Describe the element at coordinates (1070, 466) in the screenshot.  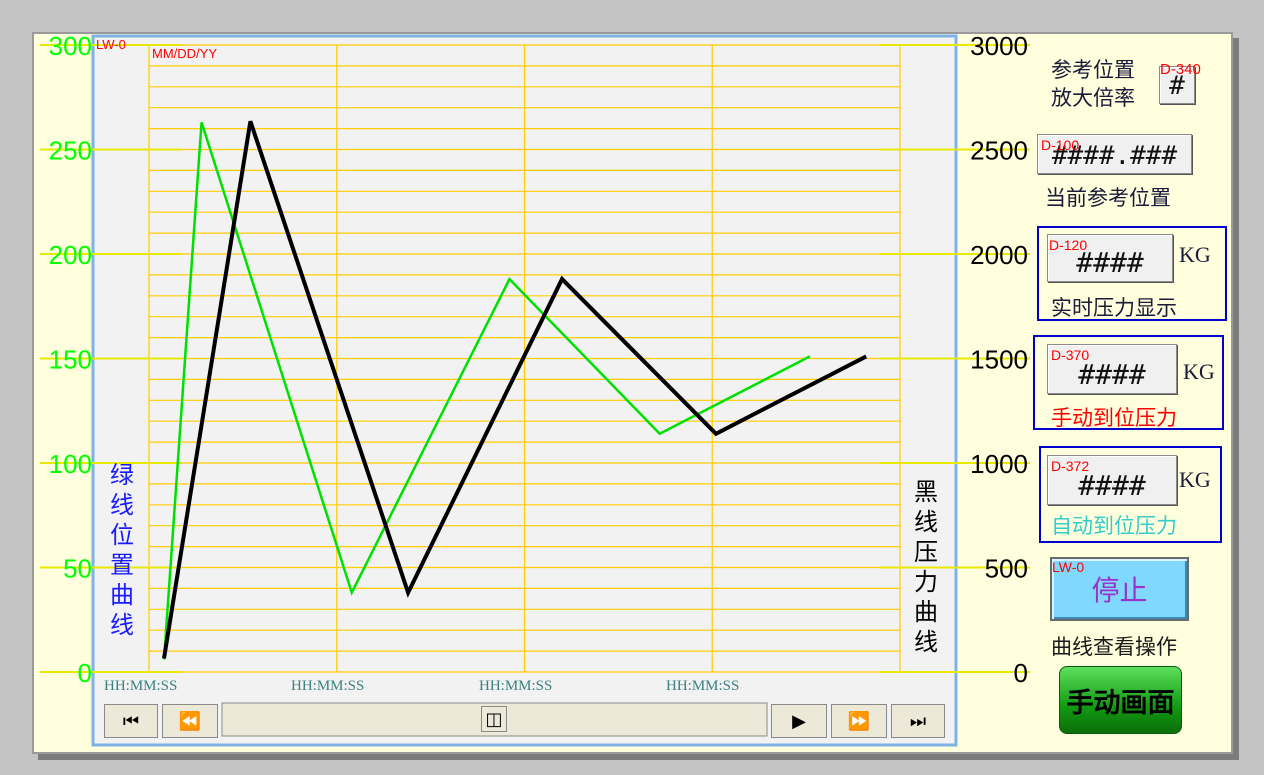
I see `auto-pressure-address: D-372` at that location.